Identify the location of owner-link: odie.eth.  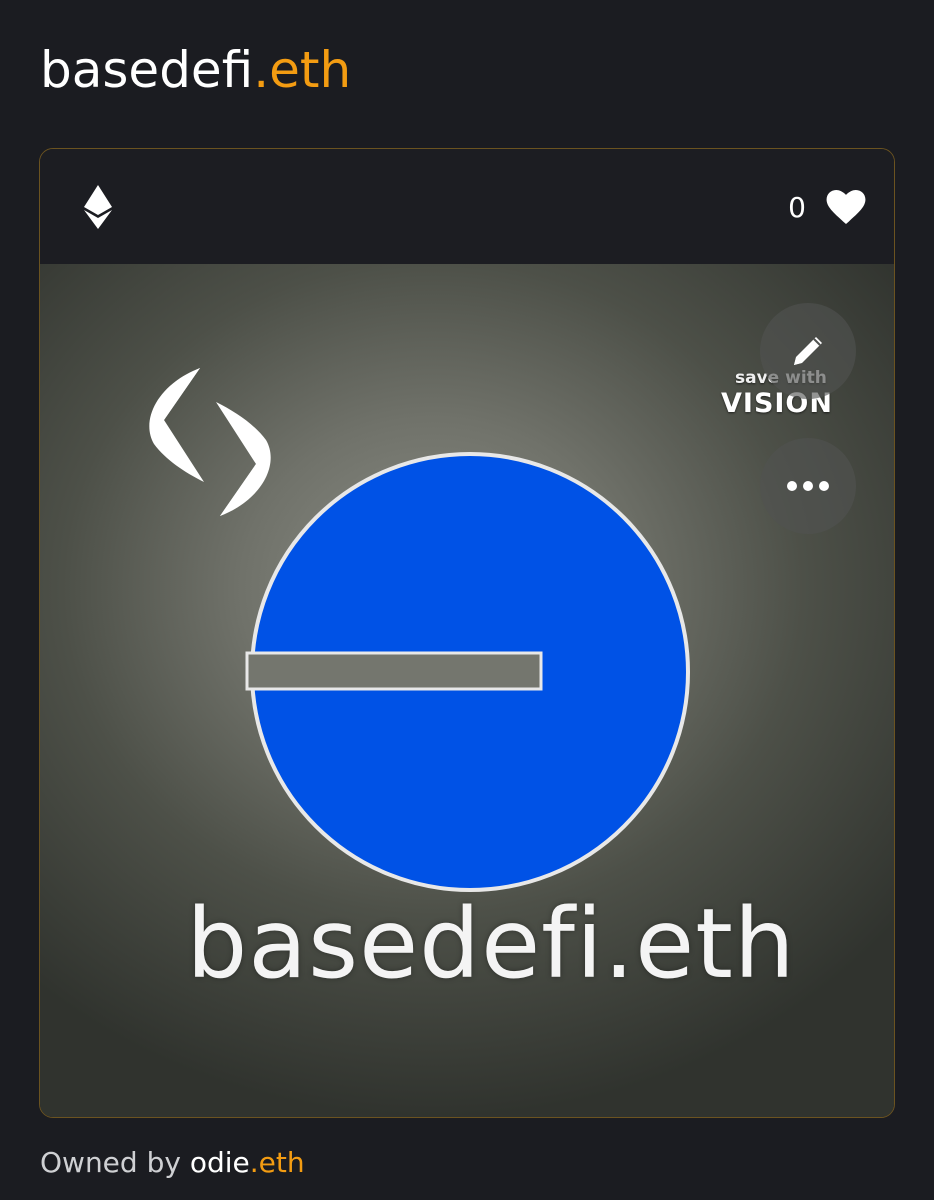
(247, 1162).